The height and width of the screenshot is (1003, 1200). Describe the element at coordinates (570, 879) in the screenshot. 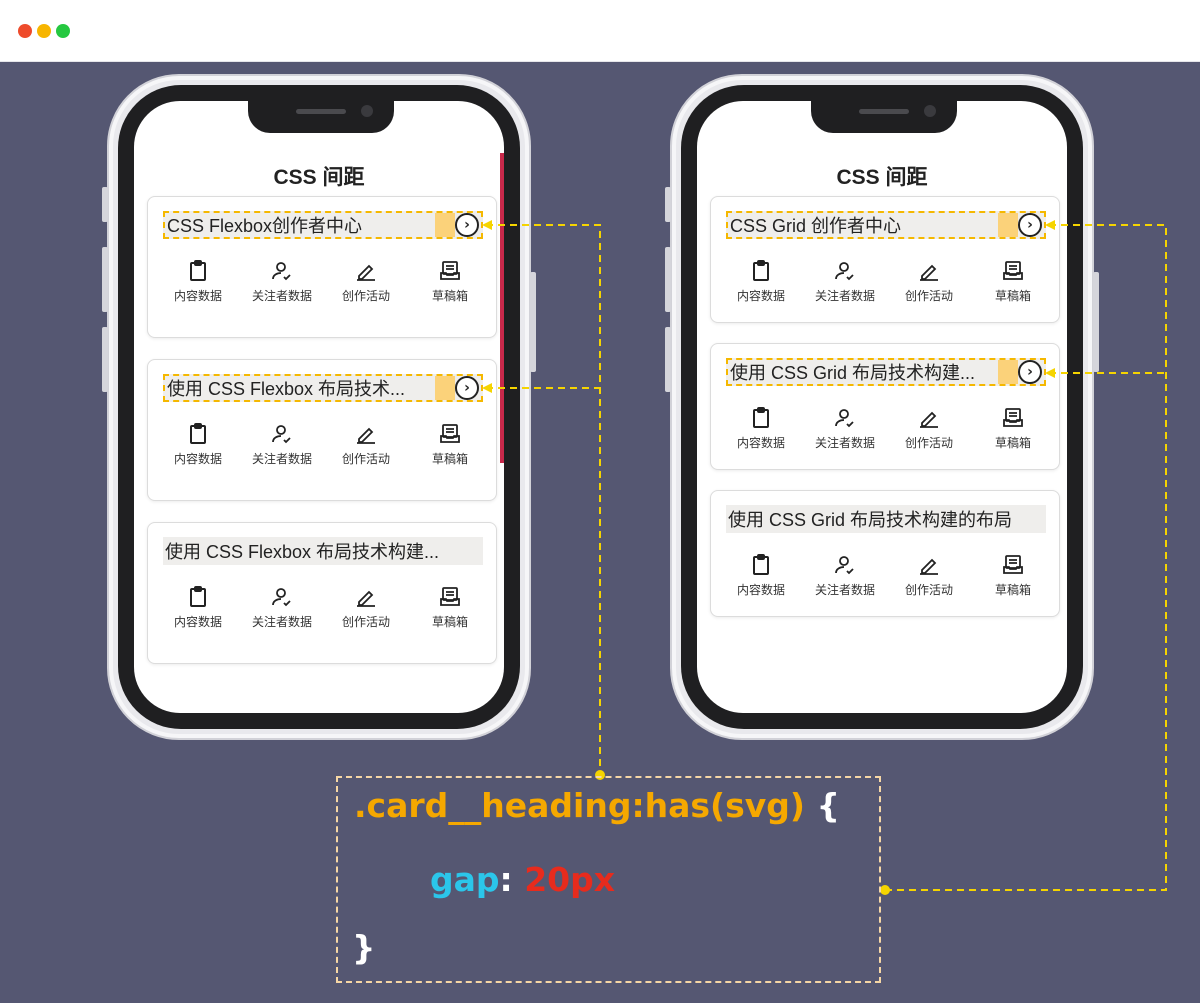

I see `css-value: 20px` at that location.